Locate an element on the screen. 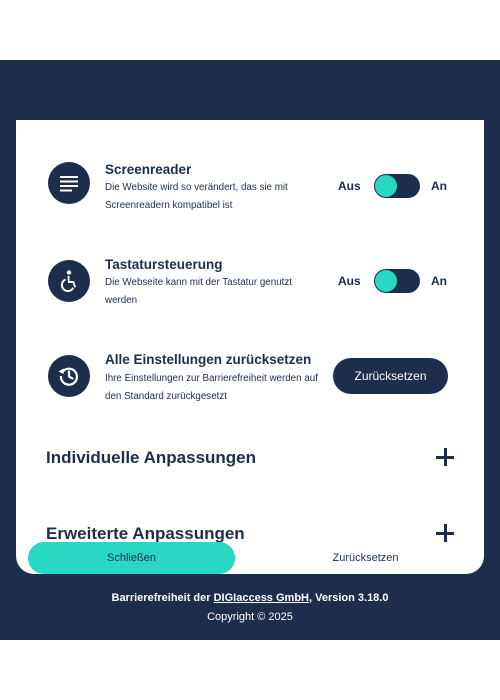 The width and height of the screenshot is (500, 700). screenreader-off-label: Aus is located at coordinates (349, 186).